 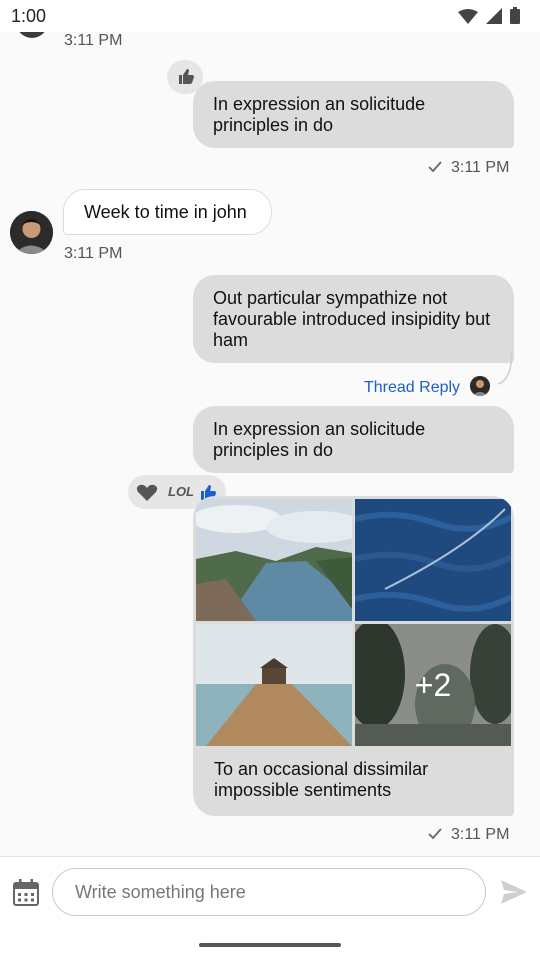 What do you see at coordinates (514, 892) in the screenshot?
I see `send-icon` at bounding box center [514, 892].